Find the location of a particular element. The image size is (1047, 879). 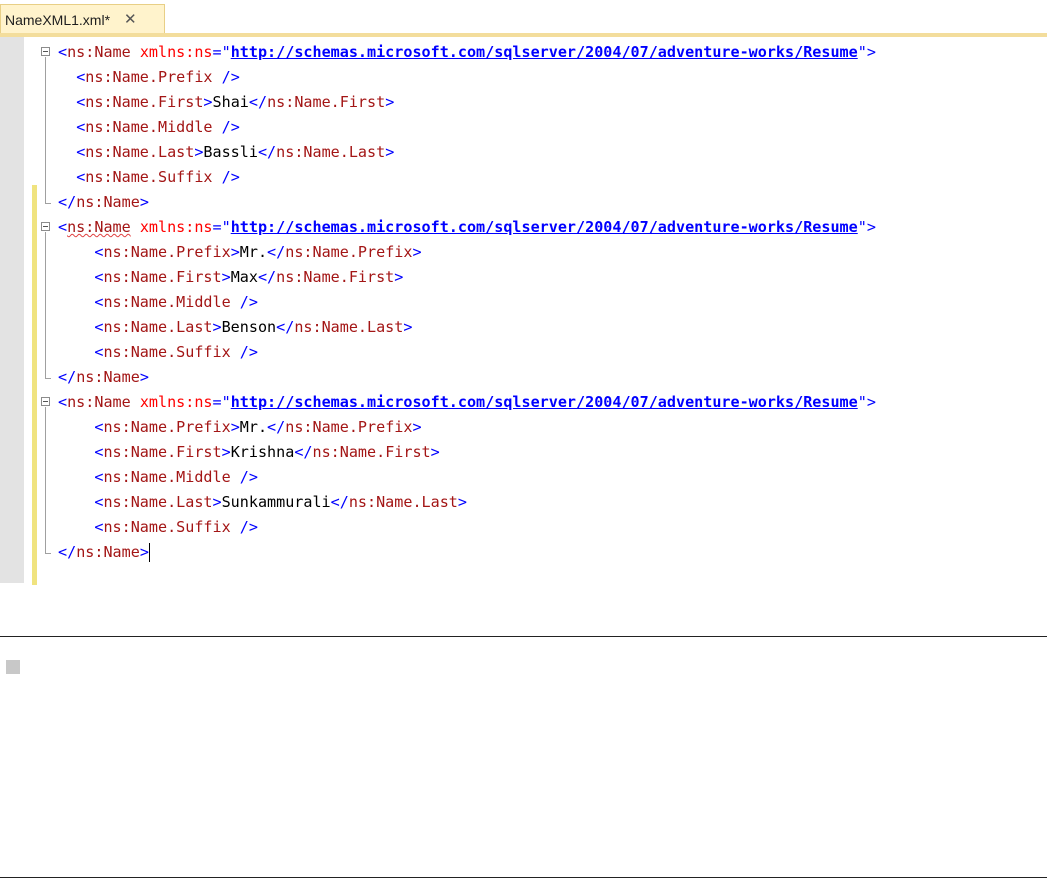

change-indicator is located at coordinates (34, 385).